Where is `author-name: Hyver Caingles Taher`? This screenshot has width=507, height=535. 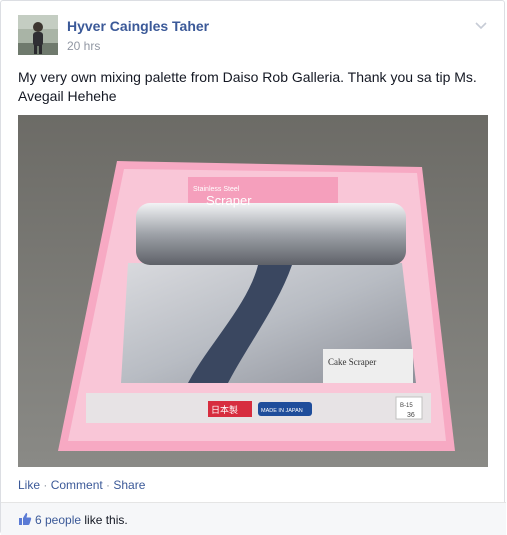 author-name: Hyver Caingles Taher is located at coordinates (138, 26).